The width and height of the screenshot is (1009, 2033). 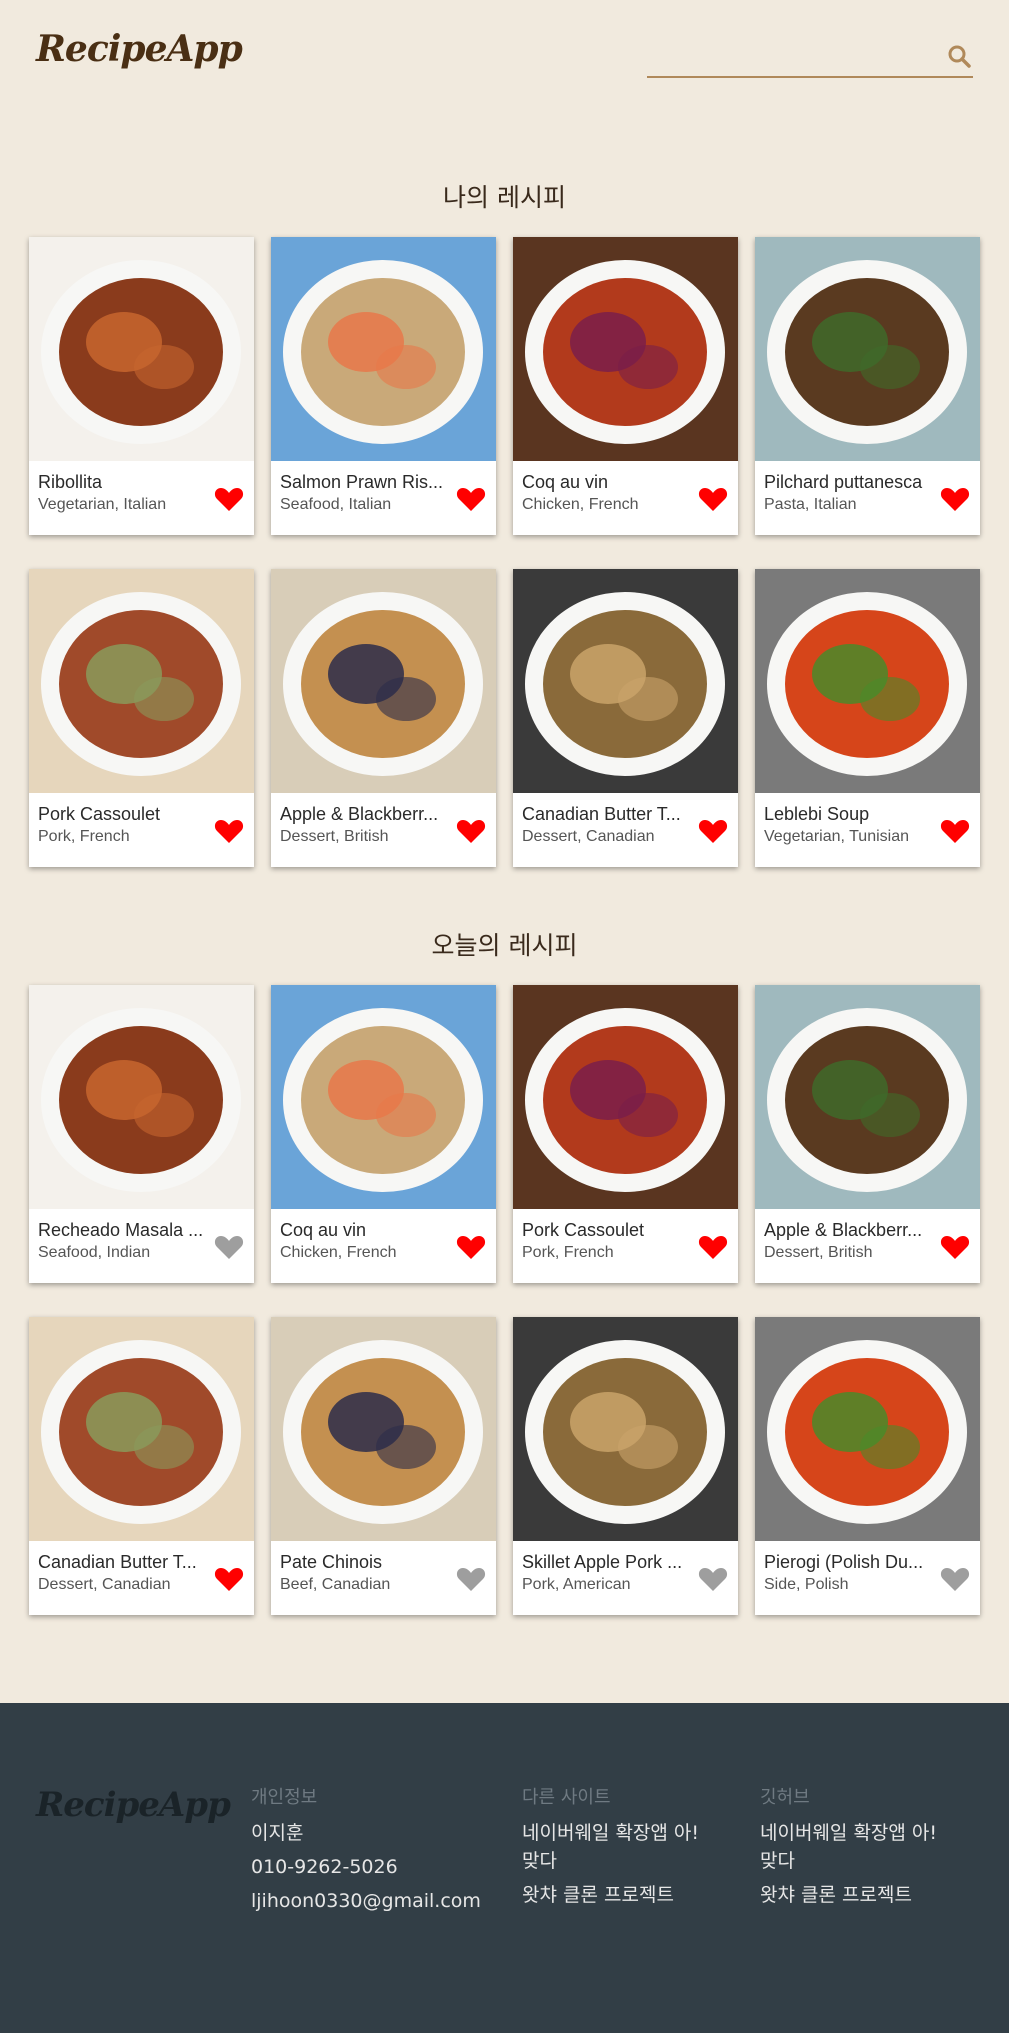 What do you see at coordinates (139, 49) in the screenshot?
I see `app-logo: RecipeApp` at bounding box center [139, 49].